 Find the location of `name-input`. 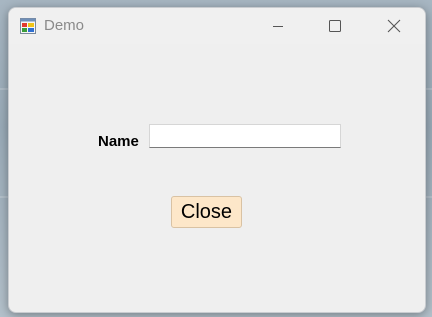

name-input is located at coordinates (245, 136).